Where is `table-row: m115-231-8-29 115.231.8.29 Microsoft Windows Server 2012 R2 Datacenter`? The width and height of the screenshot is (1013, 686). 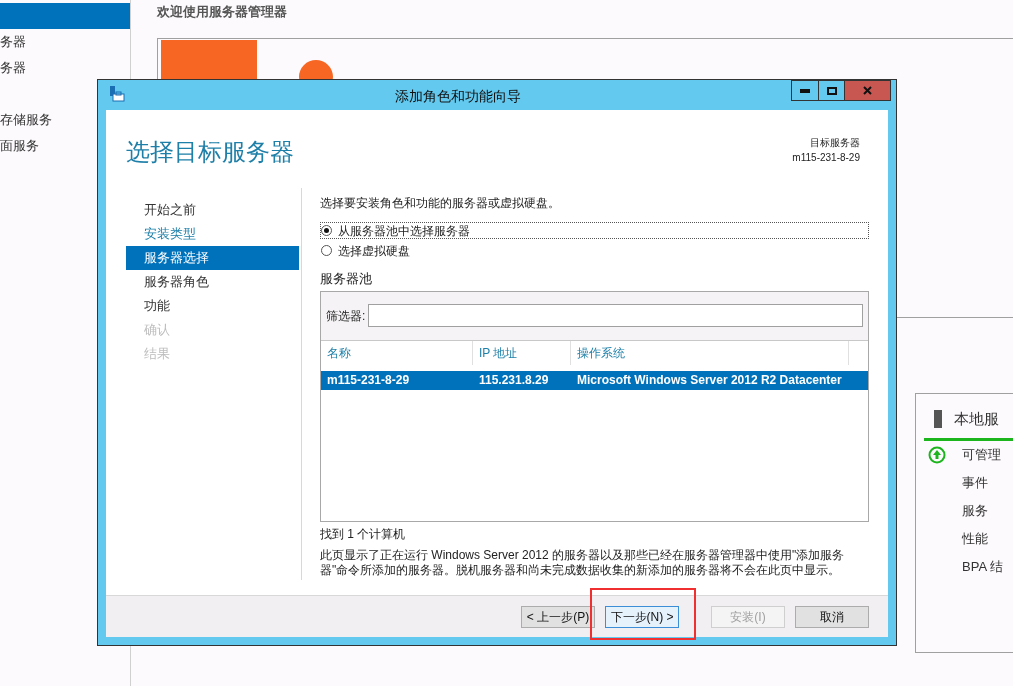 table-row: m115-231-8-29 115.231.8.29 Microsoft Windows Server 2012 R2 Datacenter is located at coordinates (594, 380).